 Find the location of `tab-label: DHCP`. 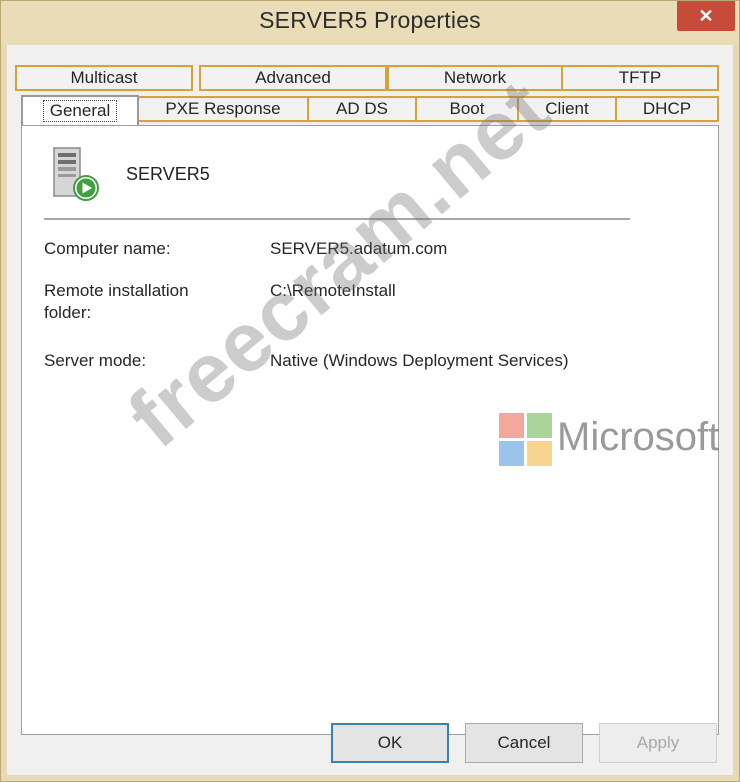

tab-label: DHCP is located at coordinates (667, 108).